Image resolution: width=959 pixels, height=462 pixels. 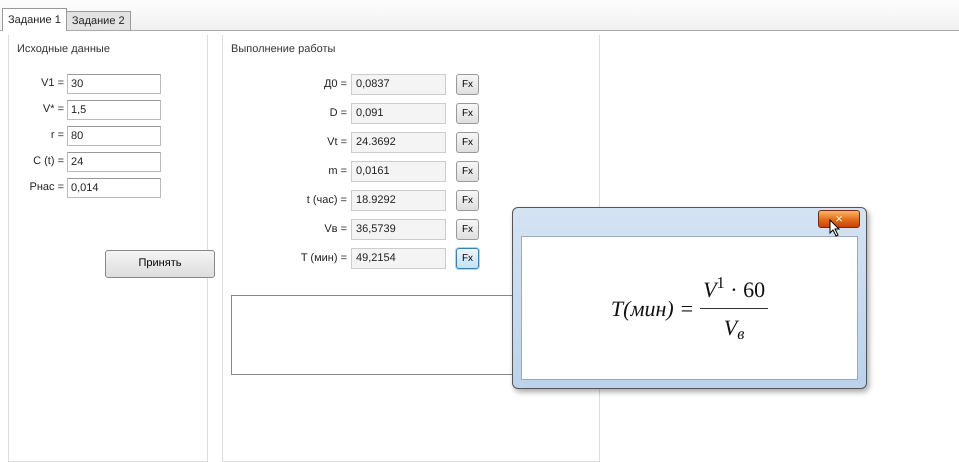 I want to click on output-field: 0,0837, so click(x=398, y=84).